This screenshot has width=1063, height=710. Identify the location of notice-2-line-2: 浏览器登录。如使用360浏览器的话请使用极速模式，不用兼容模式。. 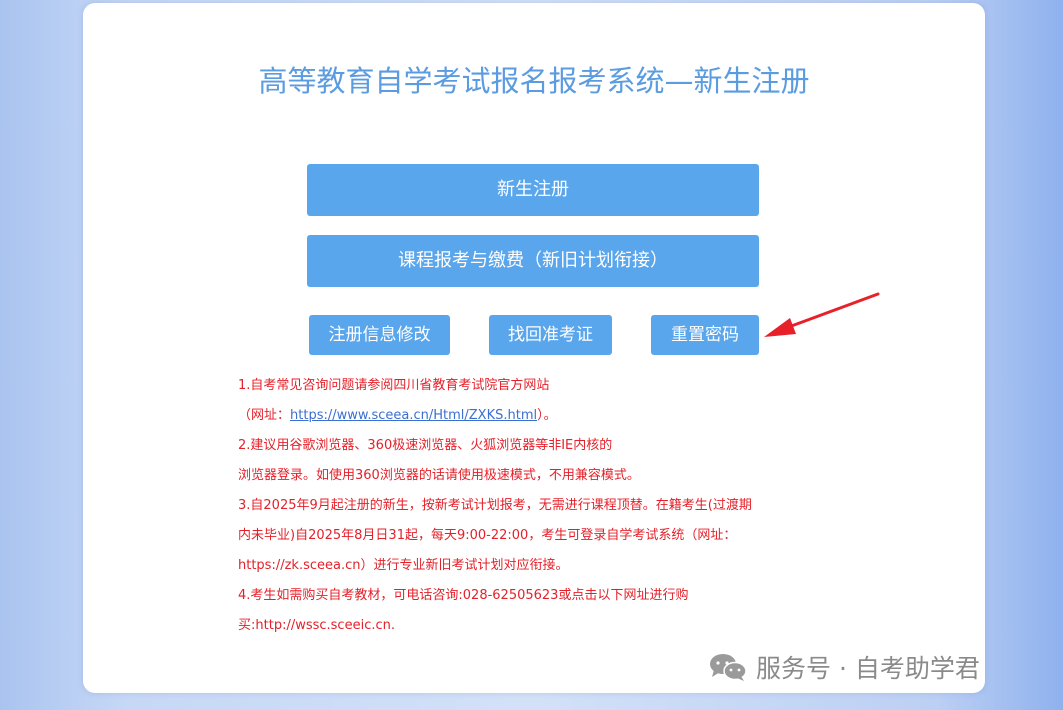
(439, 475).